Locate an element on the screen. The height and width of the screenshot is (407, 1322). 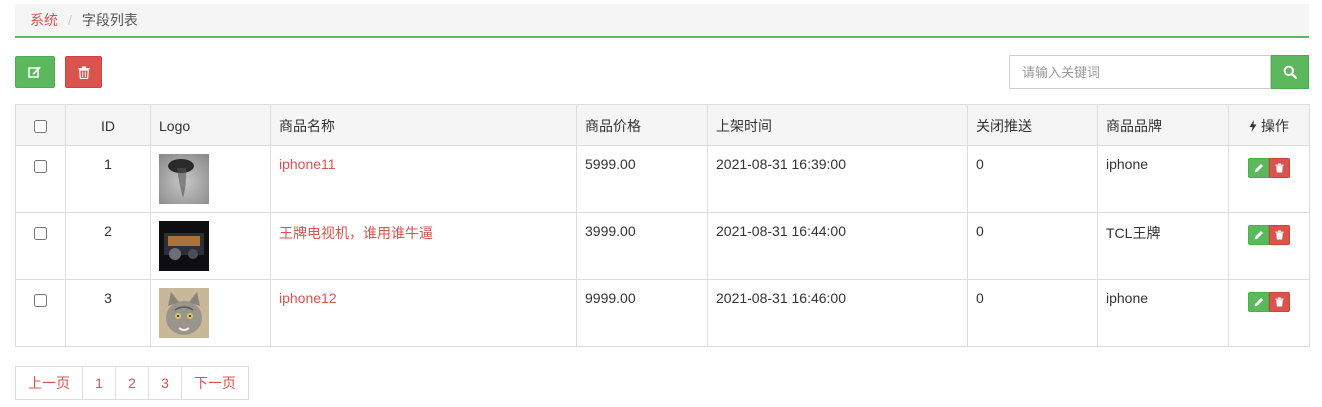
breadcrumb-current: 字段列表 is located at coordinates (109, 20).